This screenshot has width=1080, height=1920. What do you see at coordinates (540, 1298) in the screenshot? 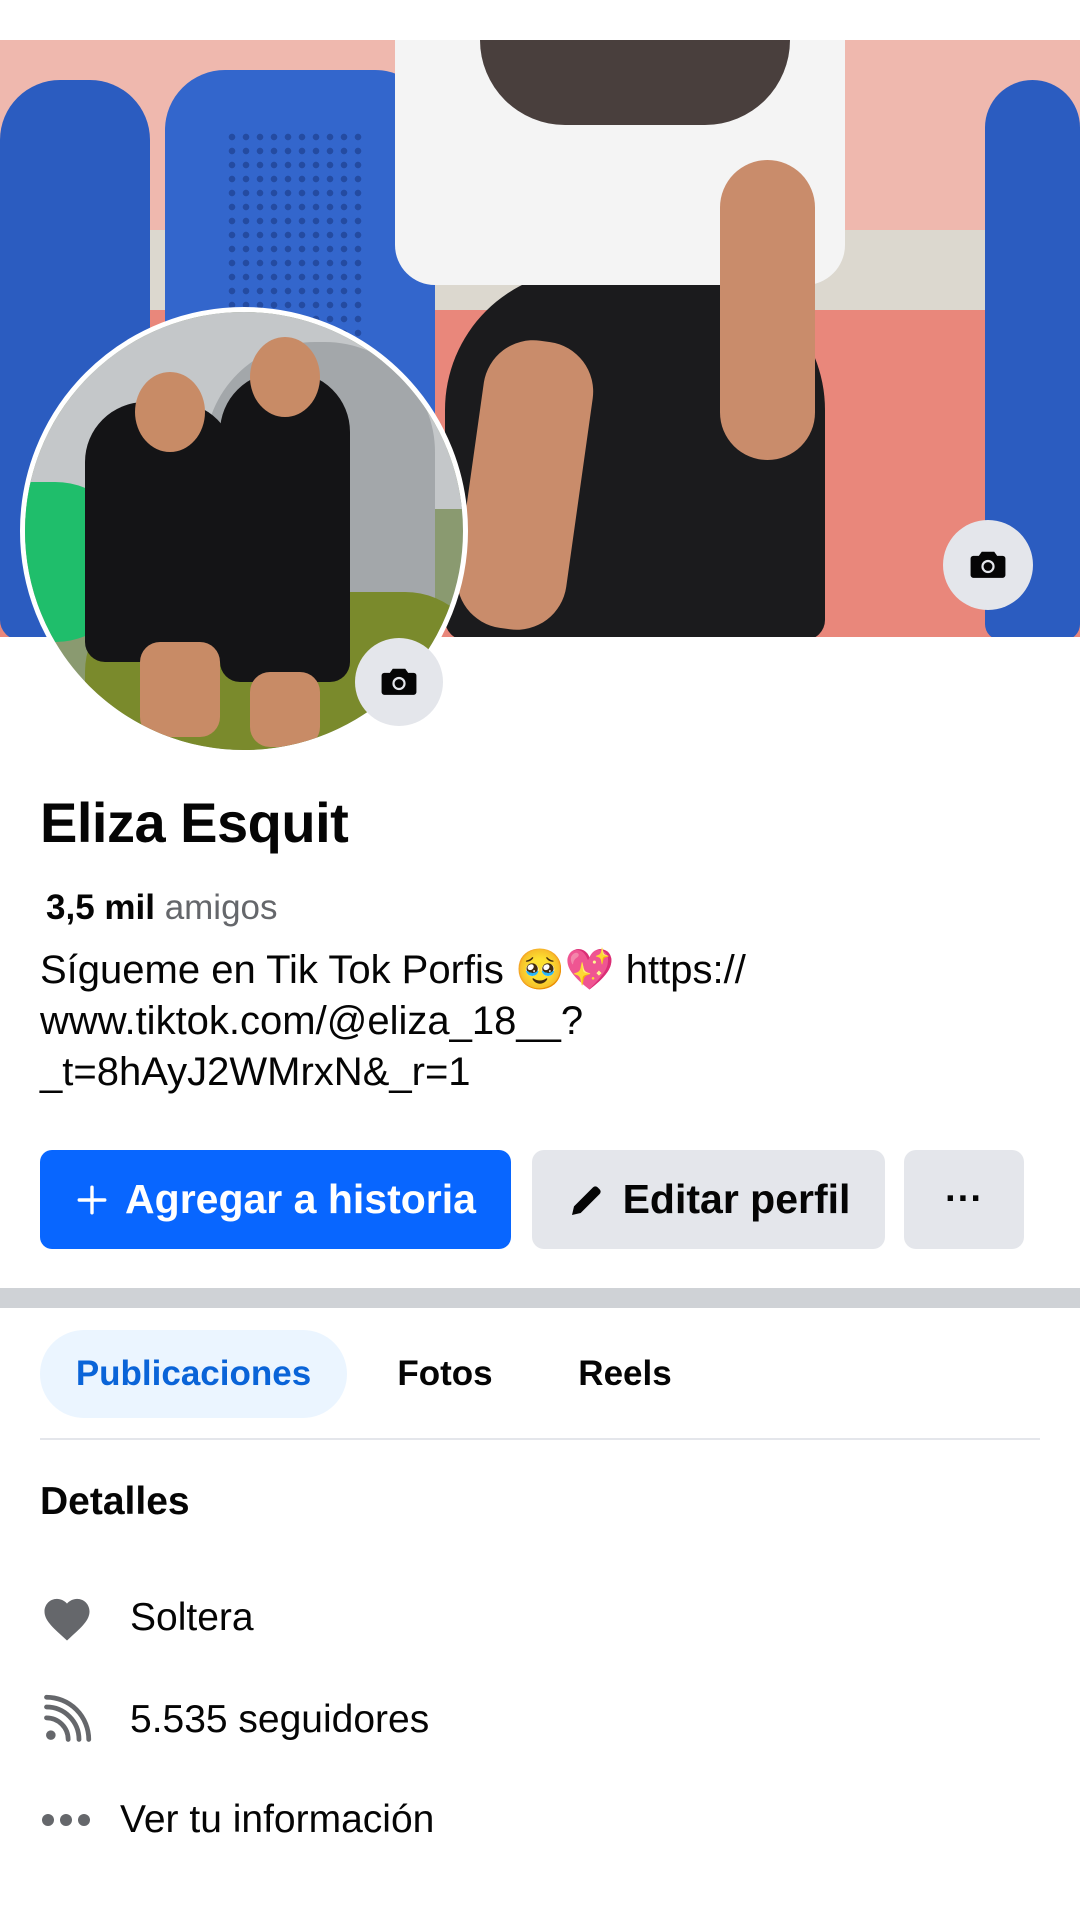
I see `section-divider` at bounding box center [540, 1298].